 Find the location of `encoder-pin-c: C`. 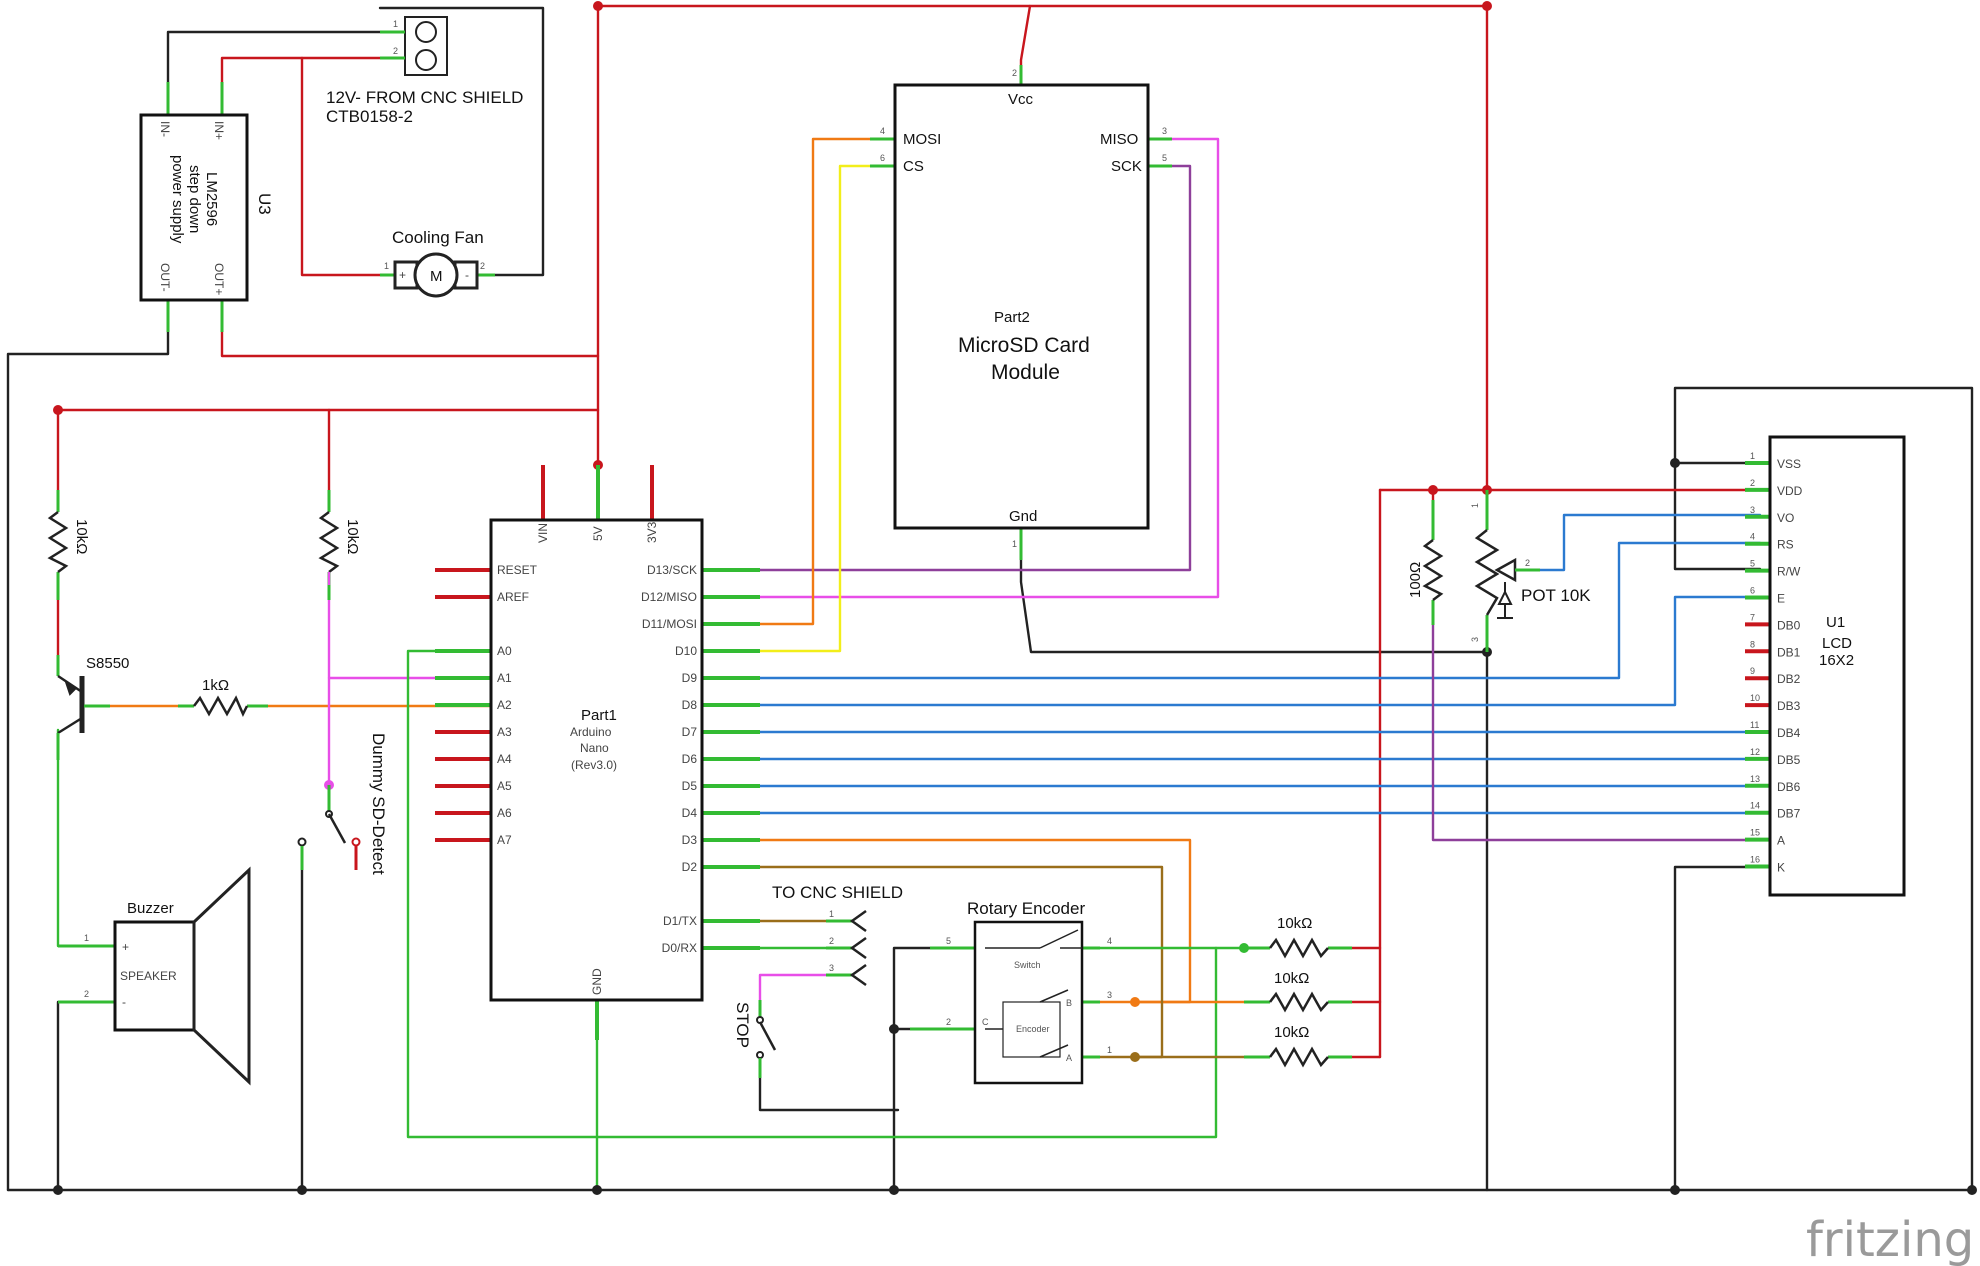

encoder-pin-c: C is located at coordinates (985, 1022).